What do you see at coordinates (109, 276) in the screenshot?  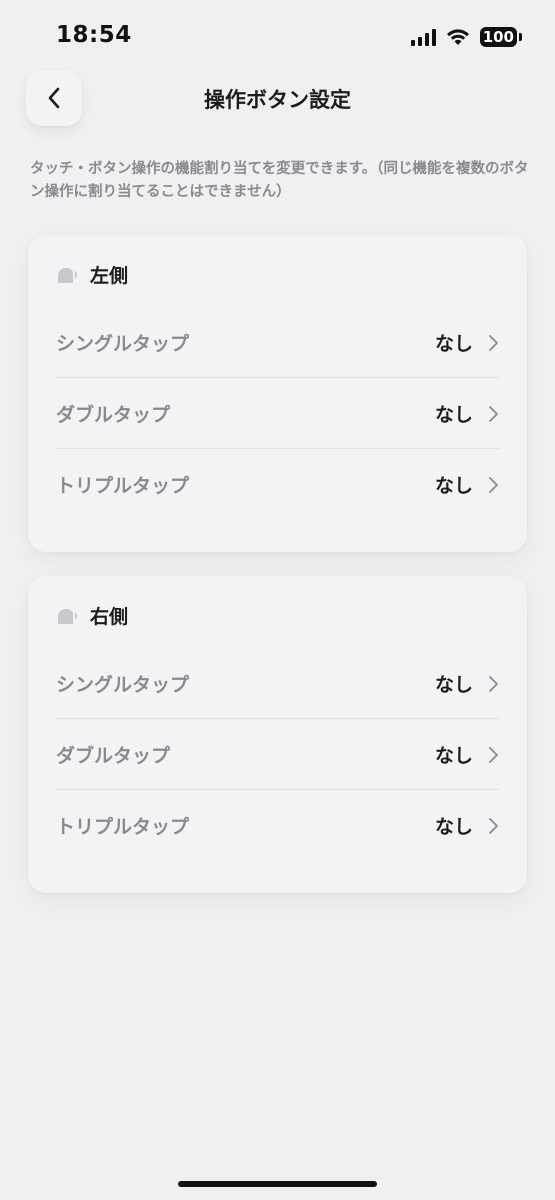 I see `left-side-title: 左側` at bounding box center [109, 276].